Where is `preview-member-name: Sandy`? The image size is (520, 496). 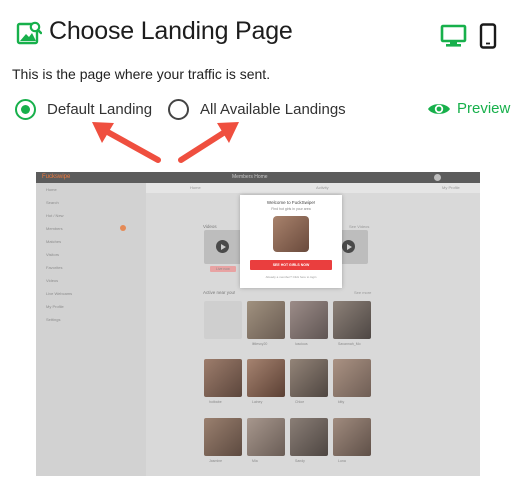
preview-member-name: Sandy is located at coordinates (300, 461).